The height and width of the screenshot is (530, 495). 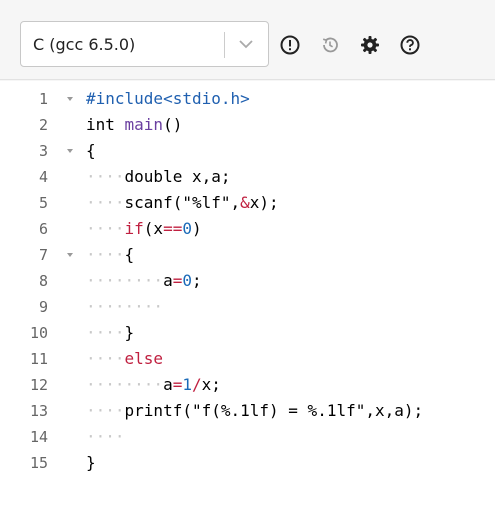 I want to click on code-line: 11 ····else, so click(x=247, y=359).